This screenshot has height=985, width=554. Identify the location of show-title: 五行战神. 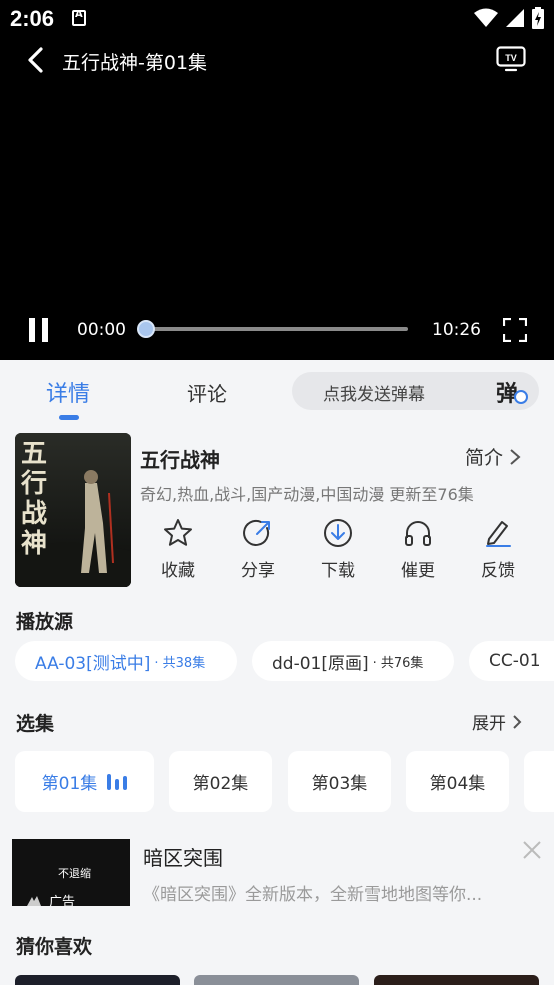
(180, 460).